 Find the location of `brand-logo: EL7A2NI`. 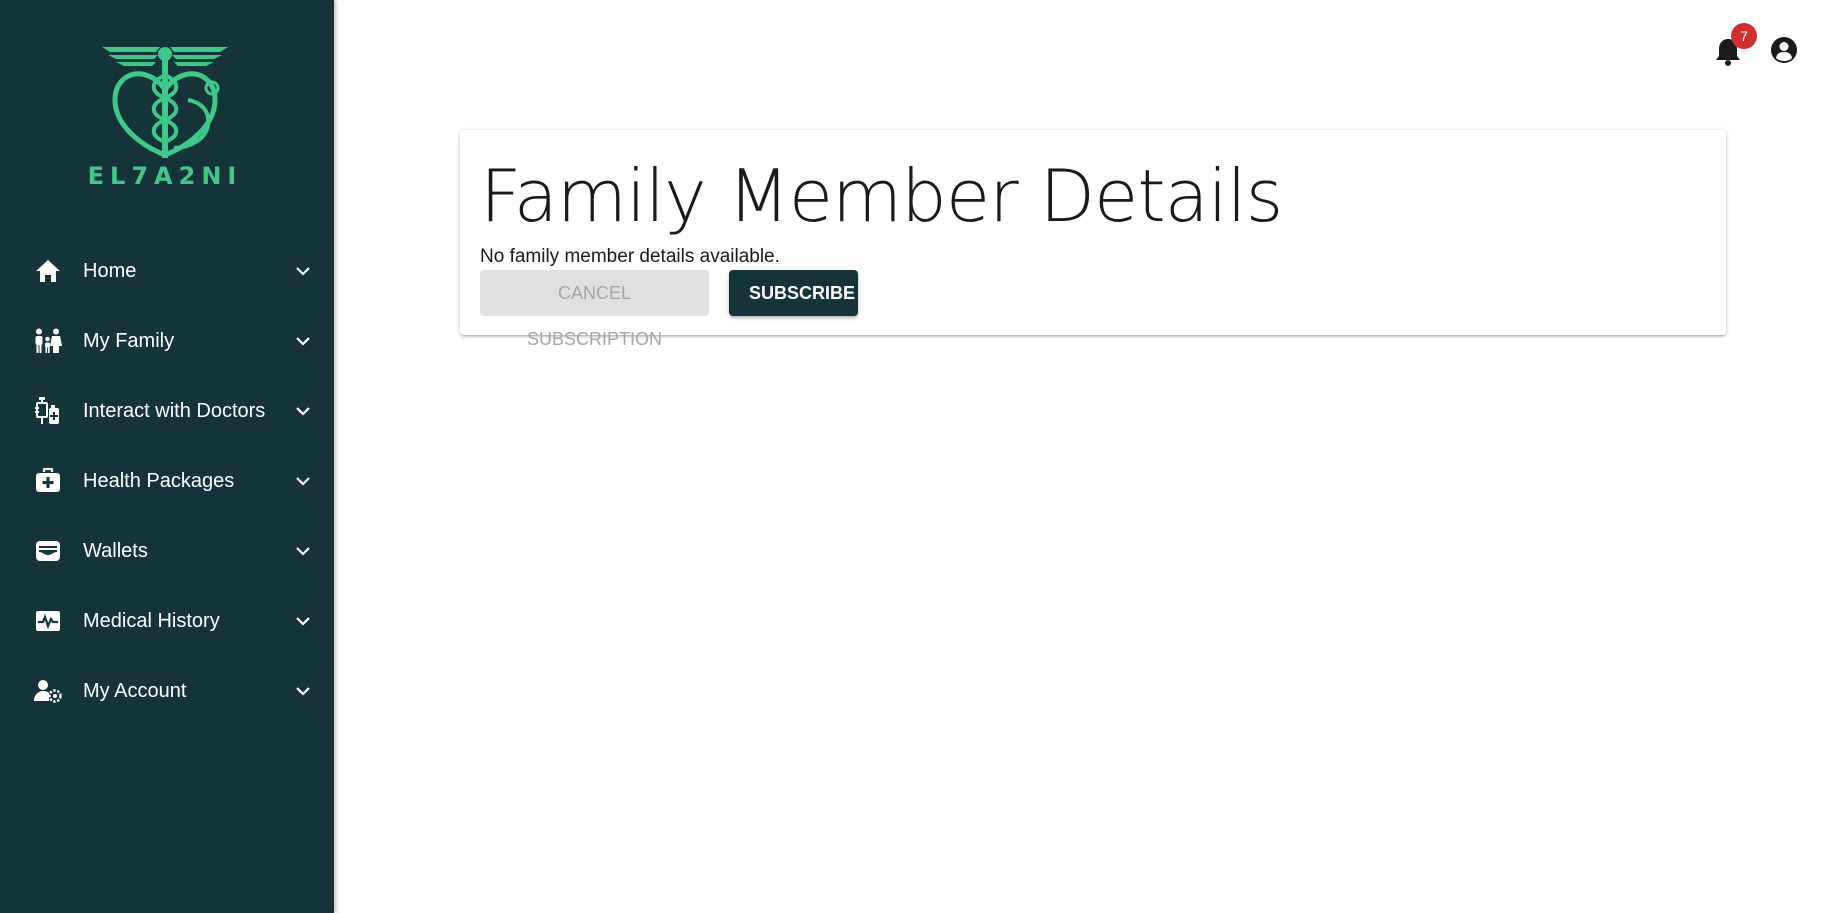

brand-logo: EL7A2NI is located at coordinates (165, 117).